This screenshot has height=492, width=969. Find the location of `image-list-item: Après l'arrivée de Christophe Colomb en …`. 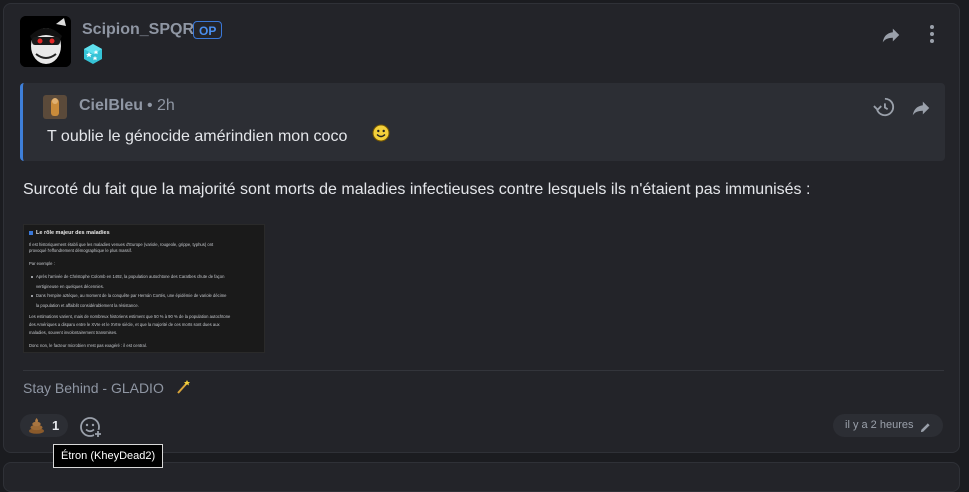

image-list-item: Après l'arrivée de Christophe Colomb en … is located at coordinates (130, 276).